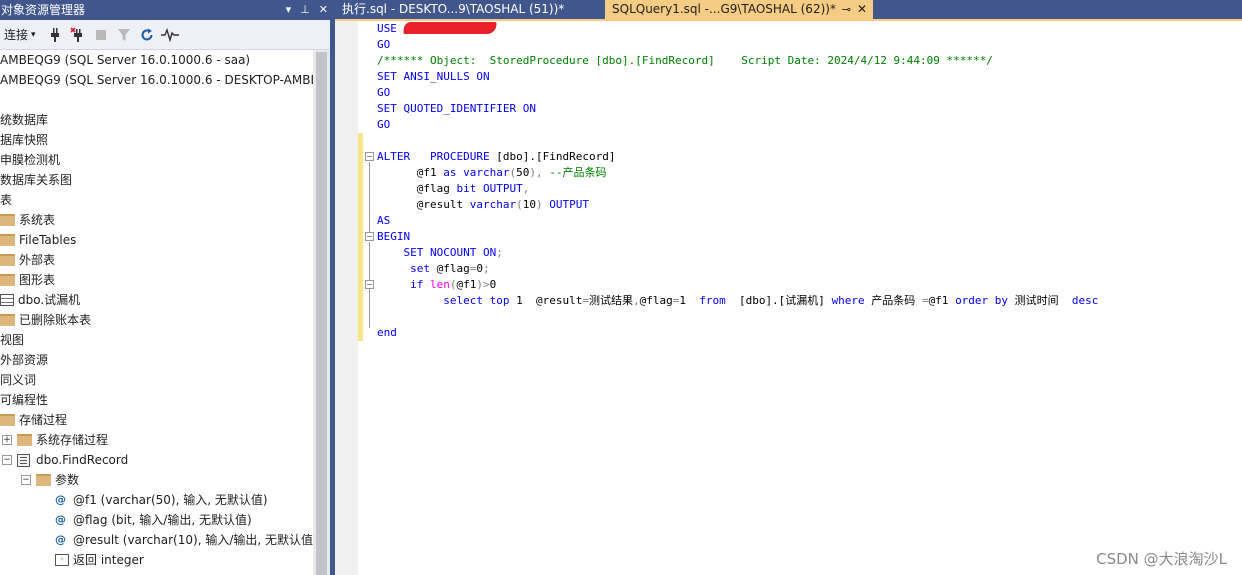  What do you see at coordinates (1040, 300) in the screenshot?
I see `code-token: 测试时间` at bounding box center [1040, 300].